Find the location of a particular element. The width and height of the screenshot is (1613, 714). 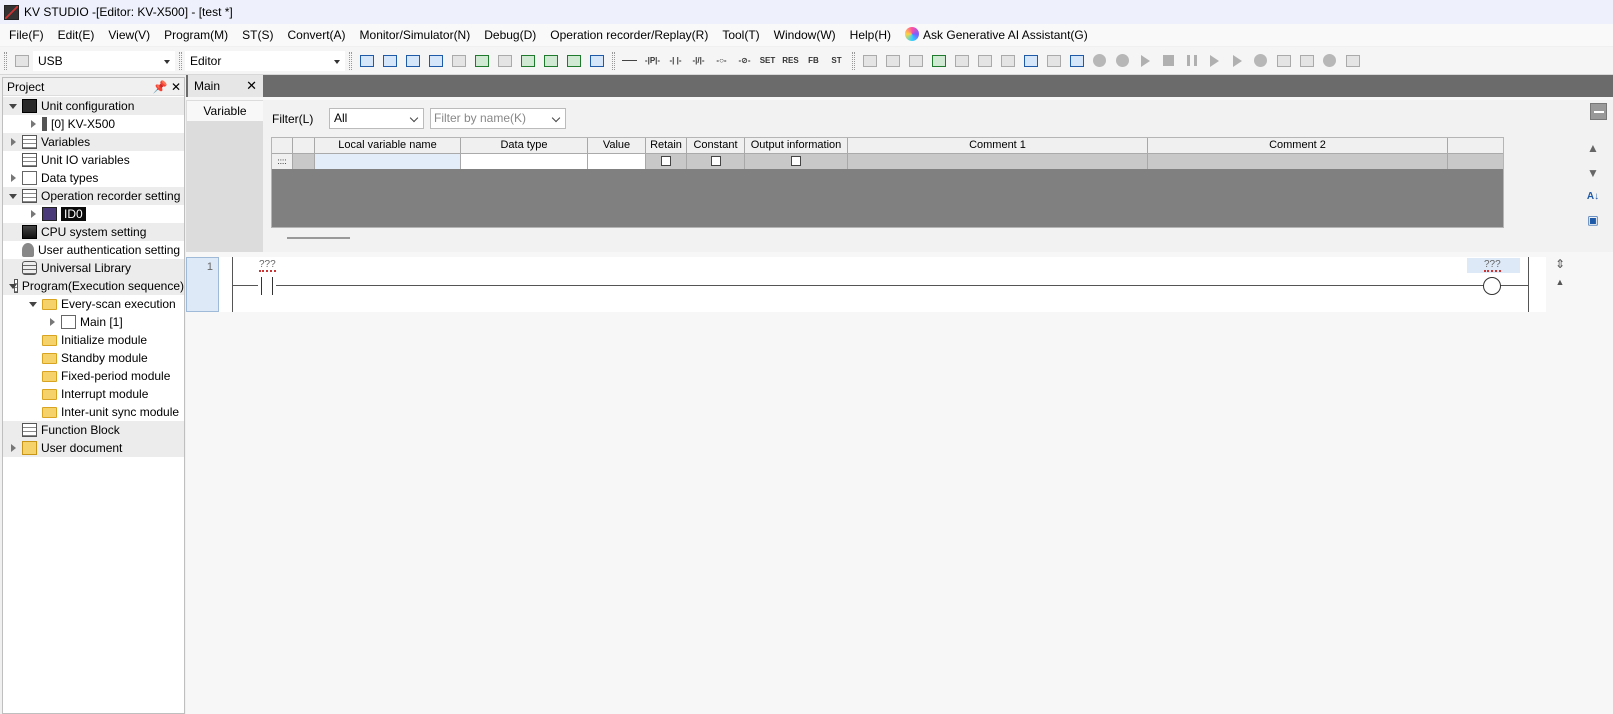

column-header-retain: Retain is located at coordinates (666, 145).